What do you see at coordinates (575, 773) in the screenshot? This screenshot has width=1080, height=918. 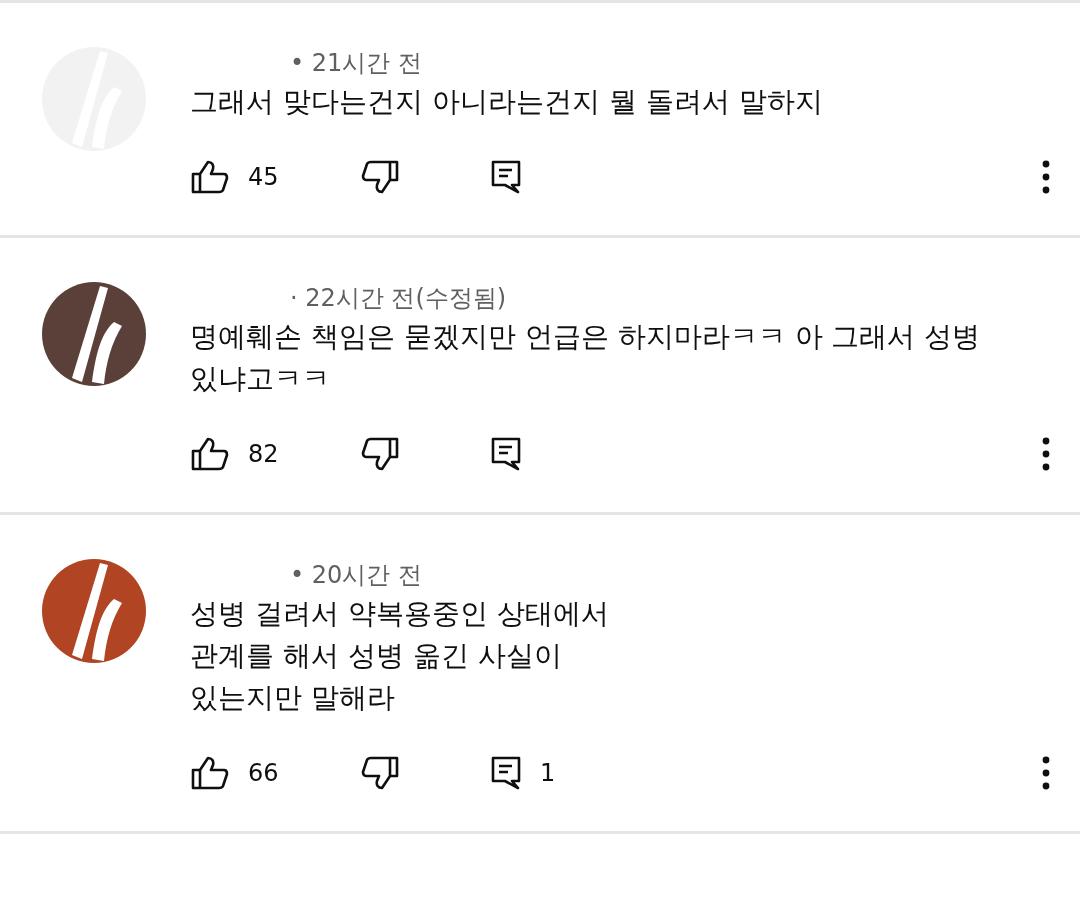 I see `reply-button: 1` at bounding box center [575, 773].